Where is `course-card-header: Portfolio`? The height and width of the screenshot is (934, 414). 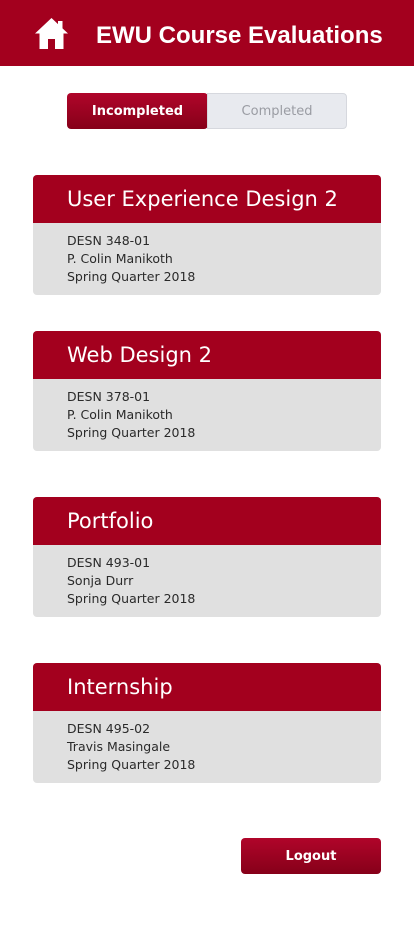 course-card-header: Portfolio is located at coordinates (207, 521).